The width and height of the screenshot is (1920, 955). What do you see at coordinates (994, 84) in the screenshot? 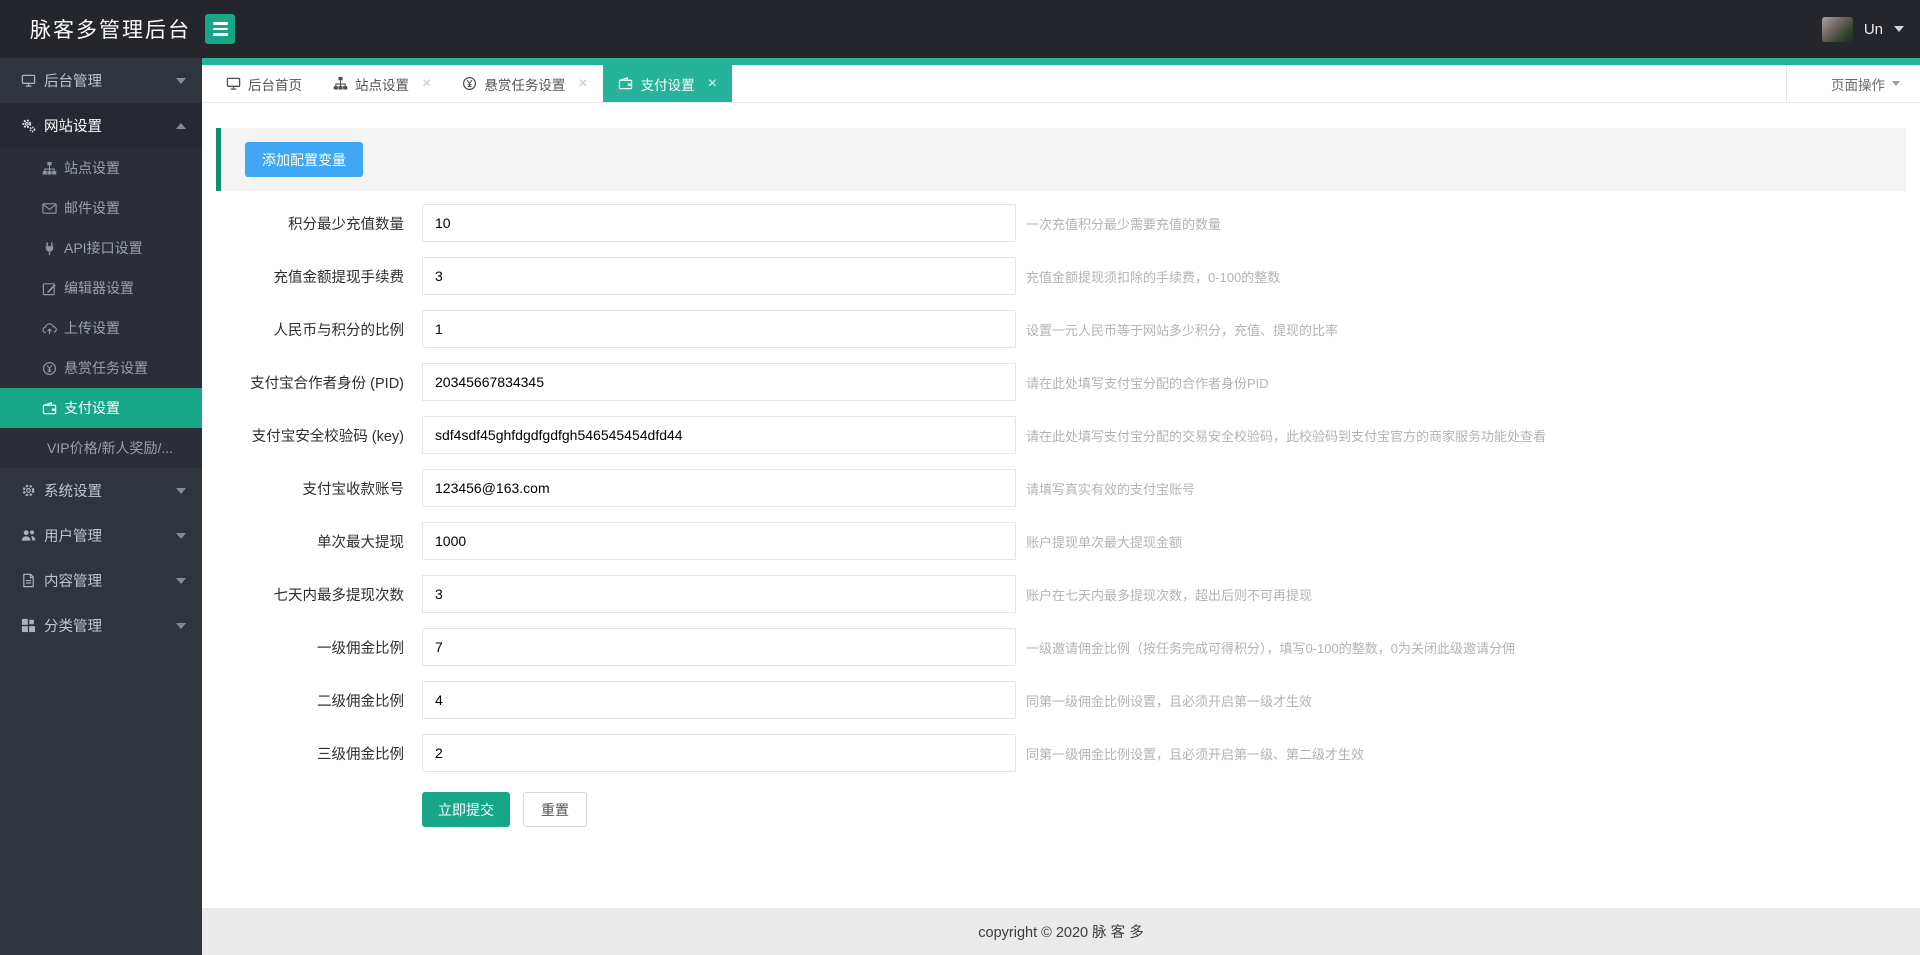
I see `tab-bar: 后台首页 站点设置 × 悬赏任务设置 × 支付设置 ×` at bounding box center [994, 84].